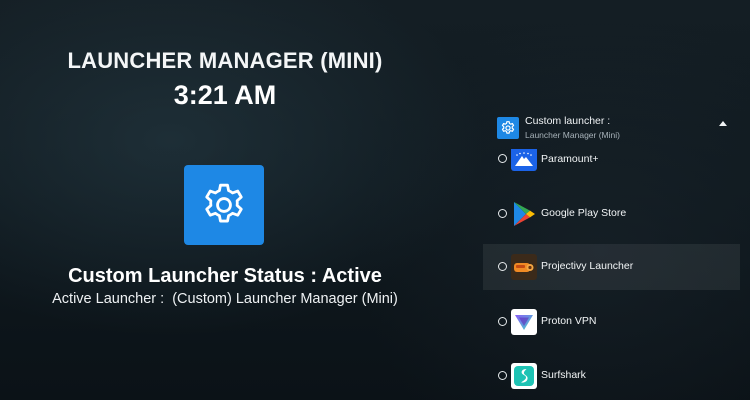  I want to click on launcher-item-surfshark: Surfshark, so click(611, 376).